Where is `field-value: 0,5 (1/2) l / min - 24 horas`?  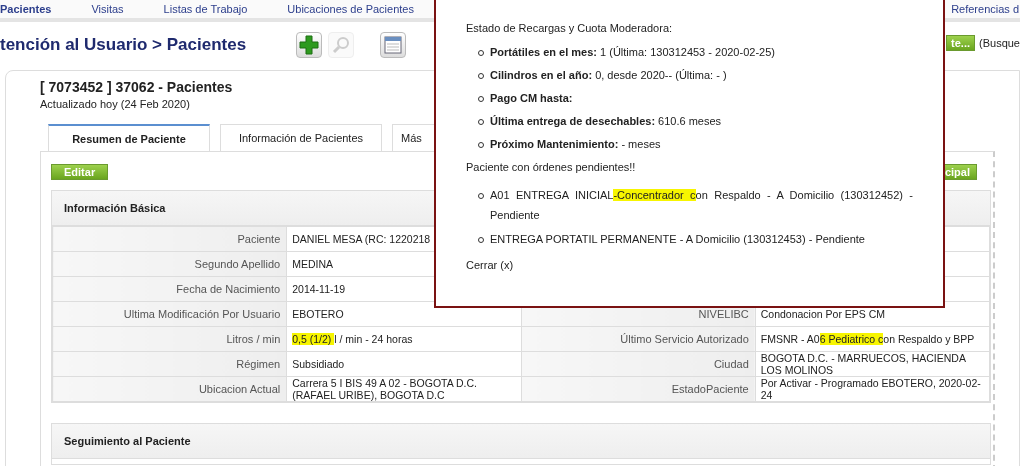
field-value: 0,5 (1/2) l / min - 24 horas is located at coordinates (403, 339).